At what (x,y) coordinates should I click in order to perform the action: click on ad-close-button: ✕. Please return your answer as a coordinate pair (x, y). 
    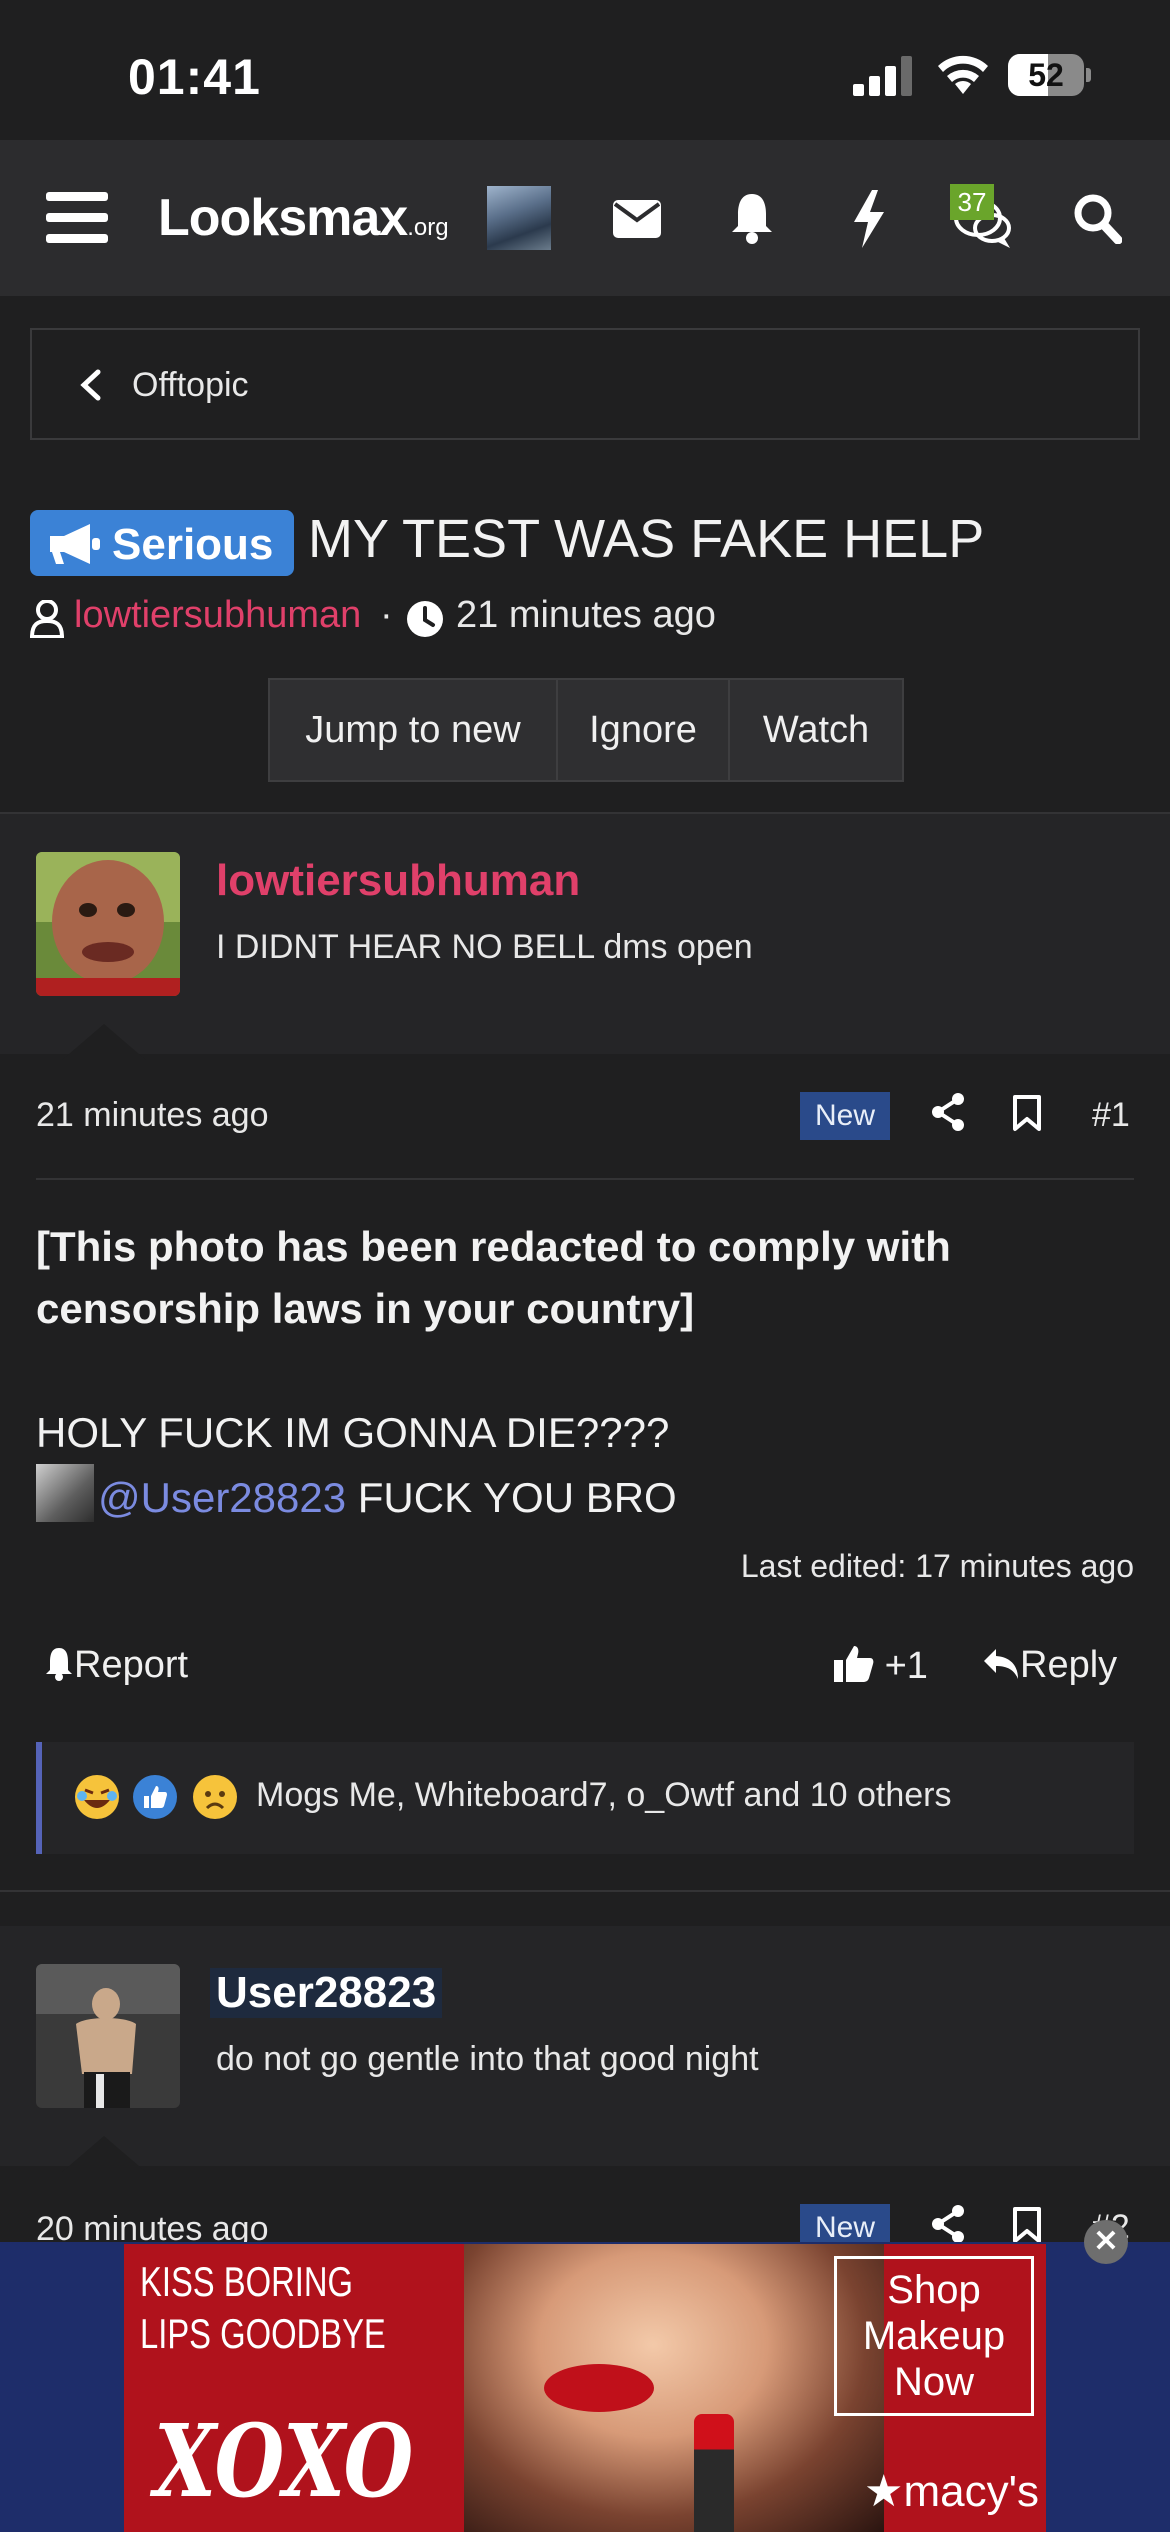
    Looking at the image, I should click on (1106, 2242).